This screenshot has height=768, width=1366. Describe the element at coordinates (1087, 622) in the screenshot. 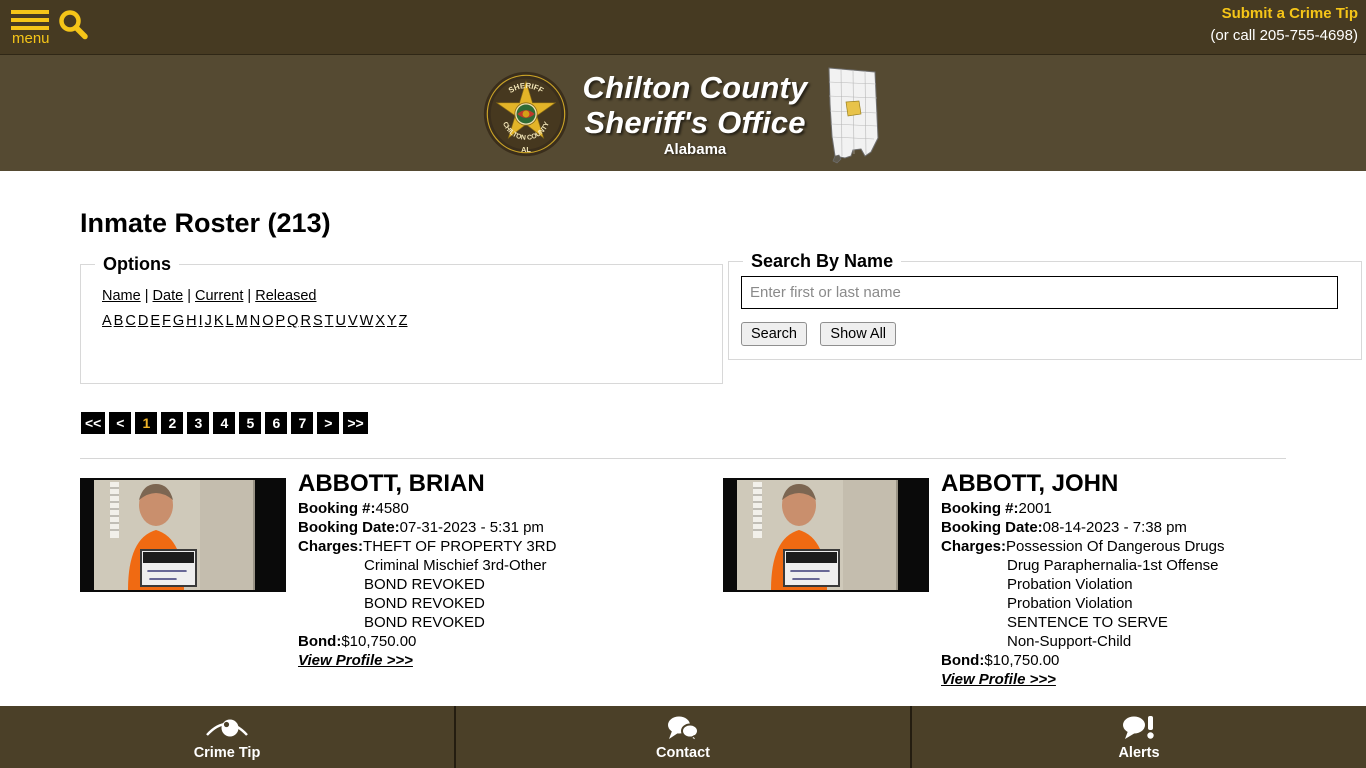

I see `charge-value: SENTENCE TO SERVE` at that location.